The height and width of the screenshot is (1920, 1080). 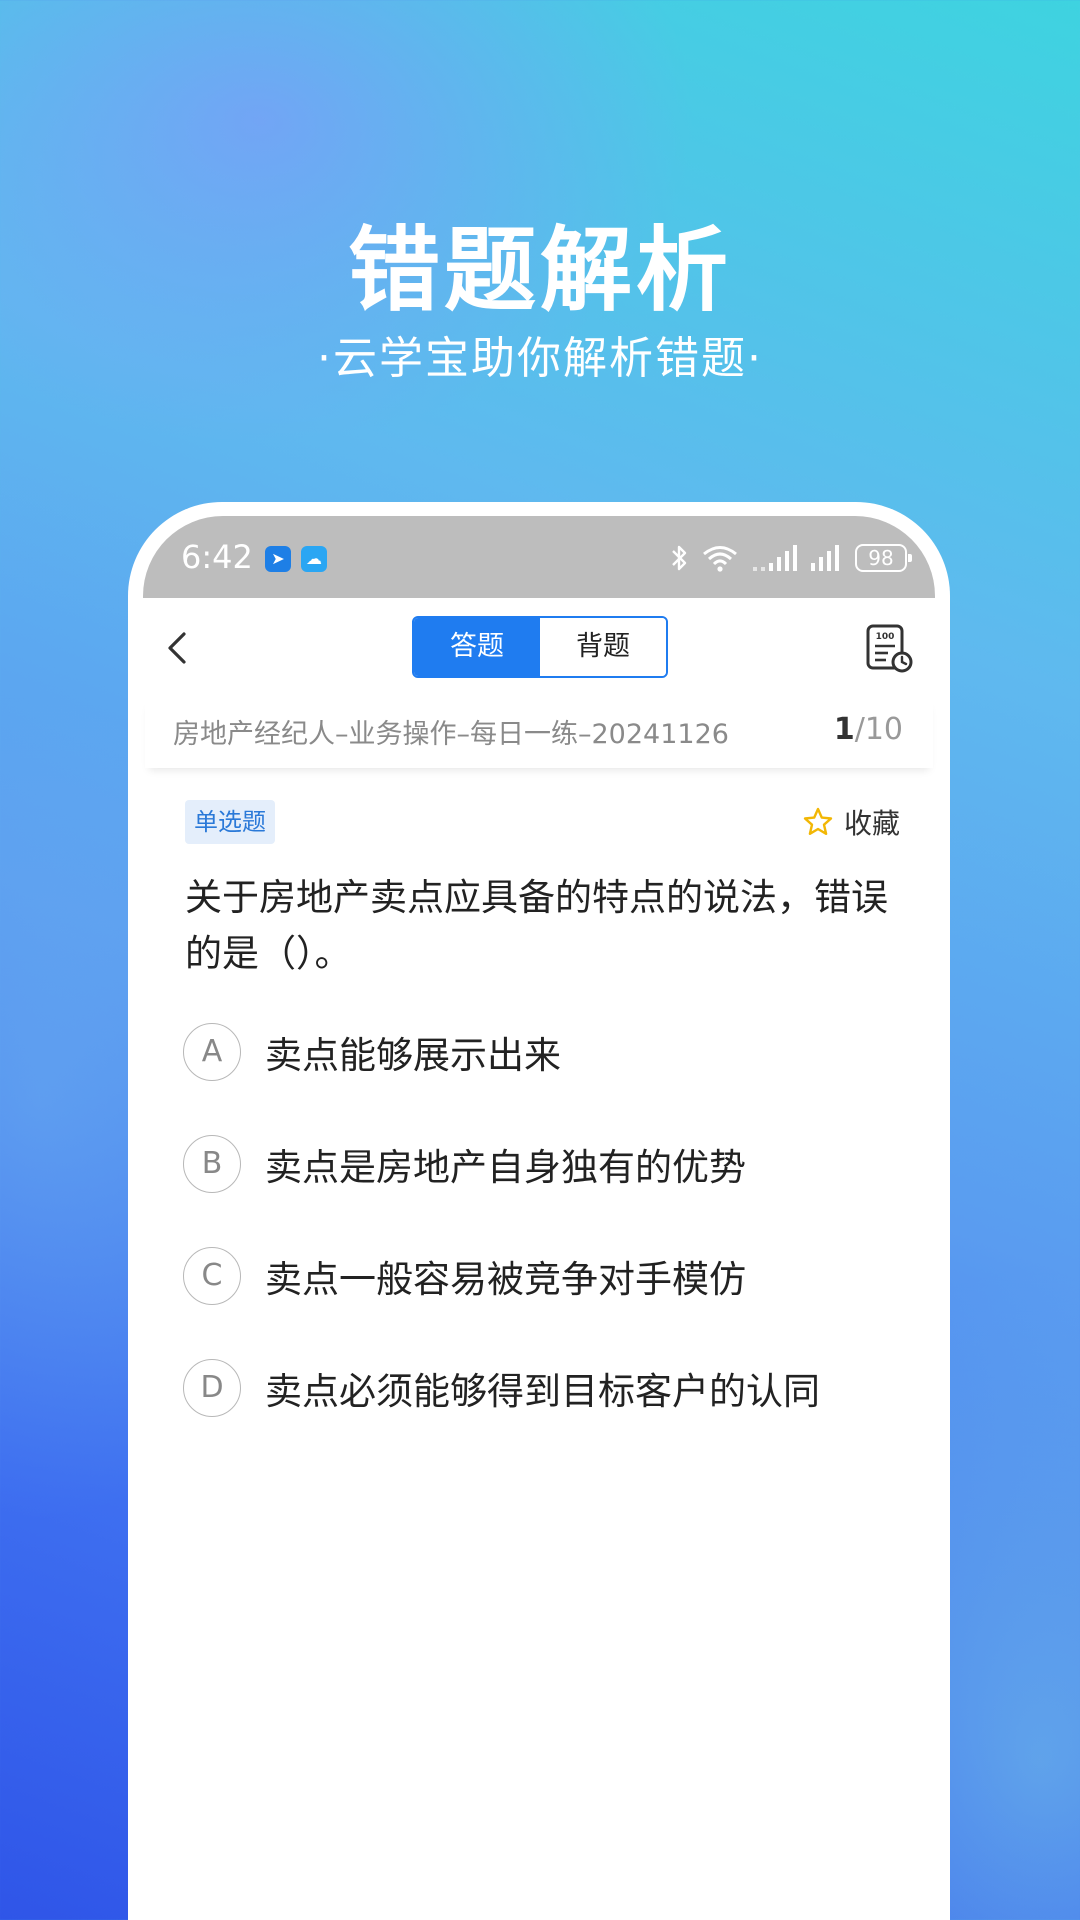 I want to click on option-text: 卖点一般容易被竞争对手模仿, so click(x=505, y=1279).